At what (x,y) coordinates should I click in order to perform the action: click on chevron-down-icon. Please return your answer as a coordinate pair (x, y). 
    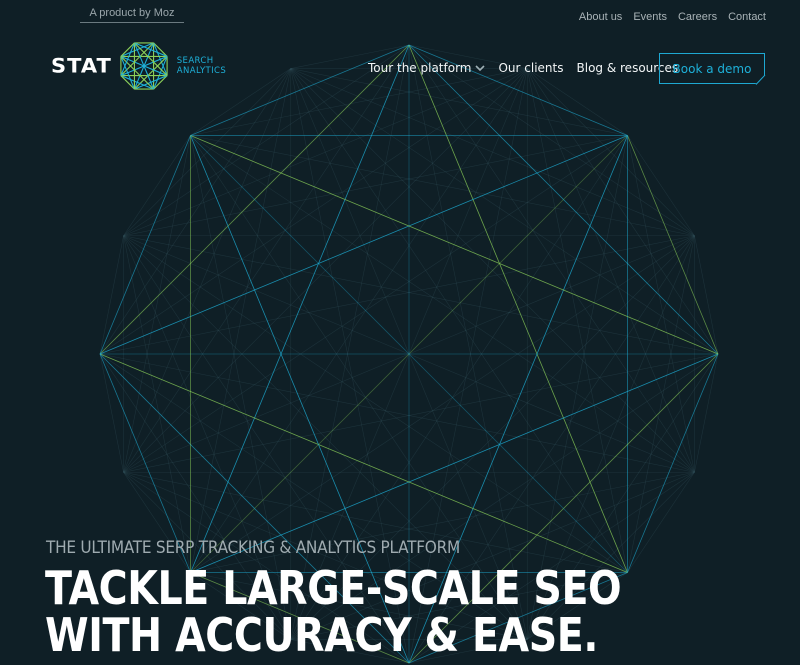
    Looking at the image, I should click on (480, 68).